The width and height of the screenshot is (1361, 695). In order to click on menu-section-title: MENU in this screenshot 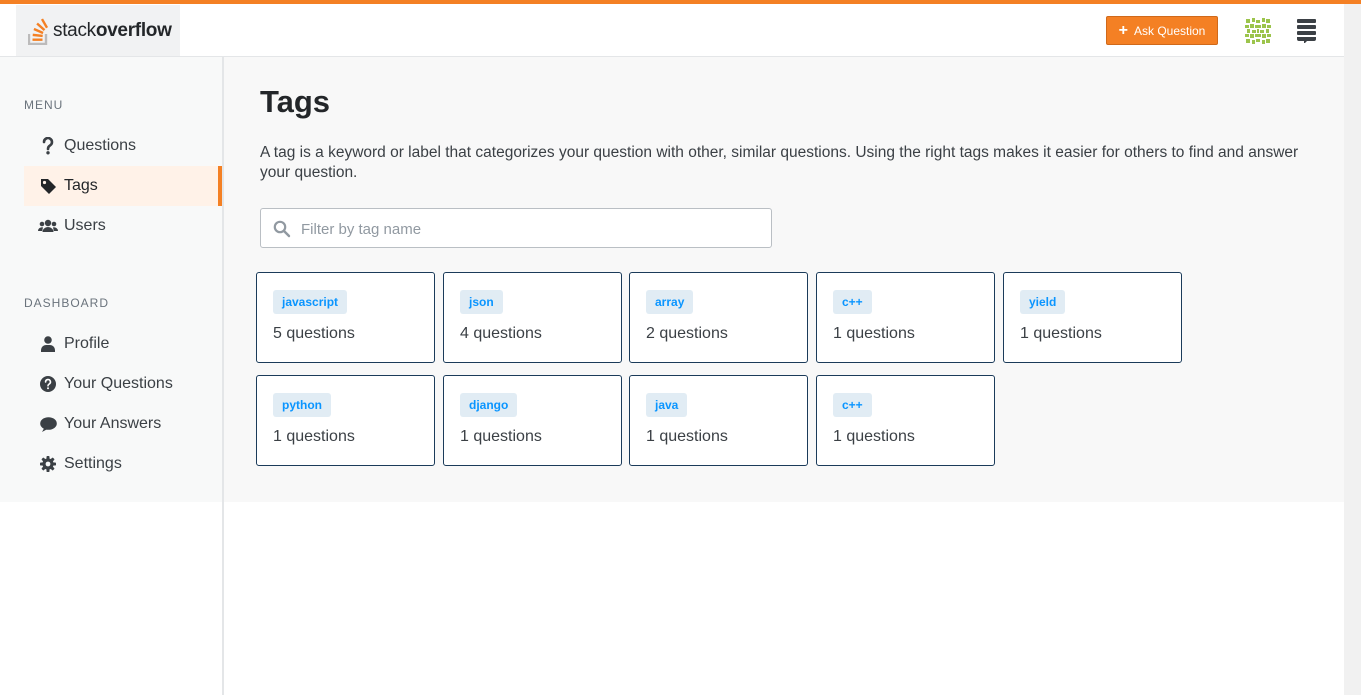, I will do `click(44, 105)`.